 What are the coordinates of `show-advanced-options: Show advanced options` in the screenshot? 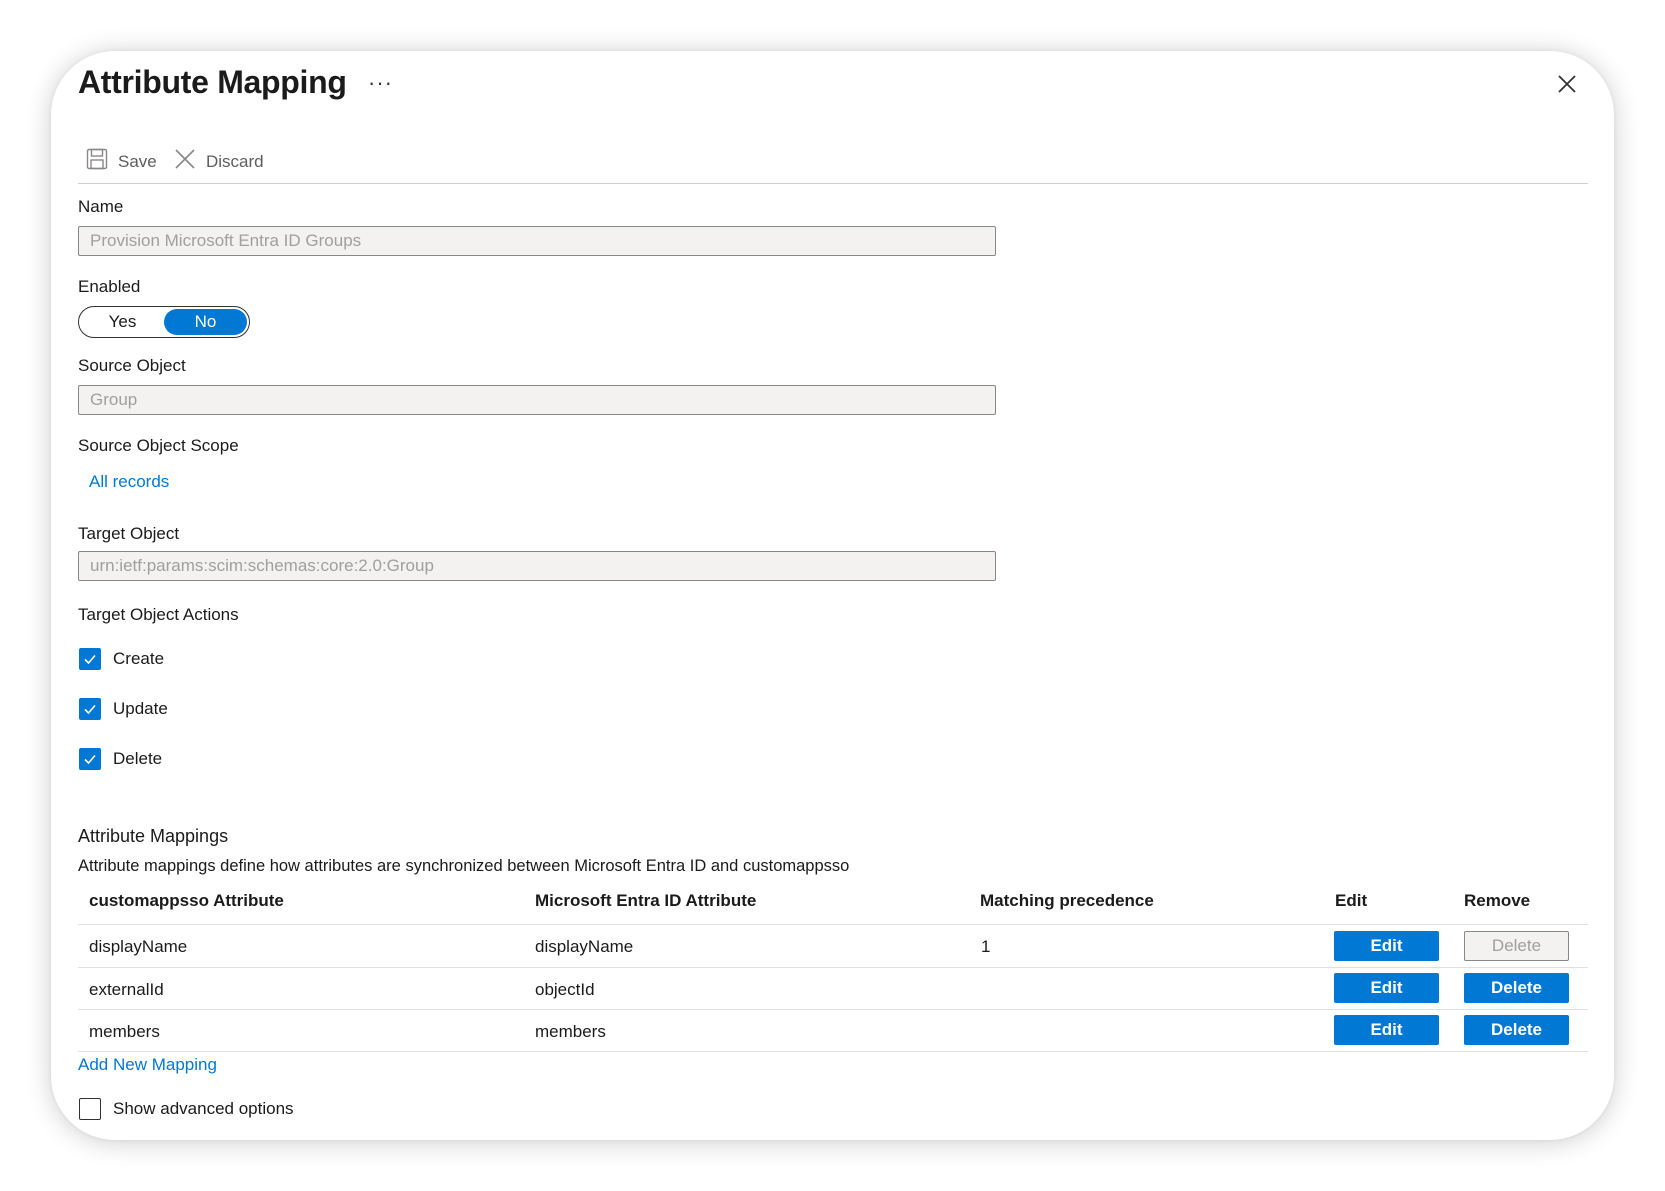 It's located at (186, 1109).